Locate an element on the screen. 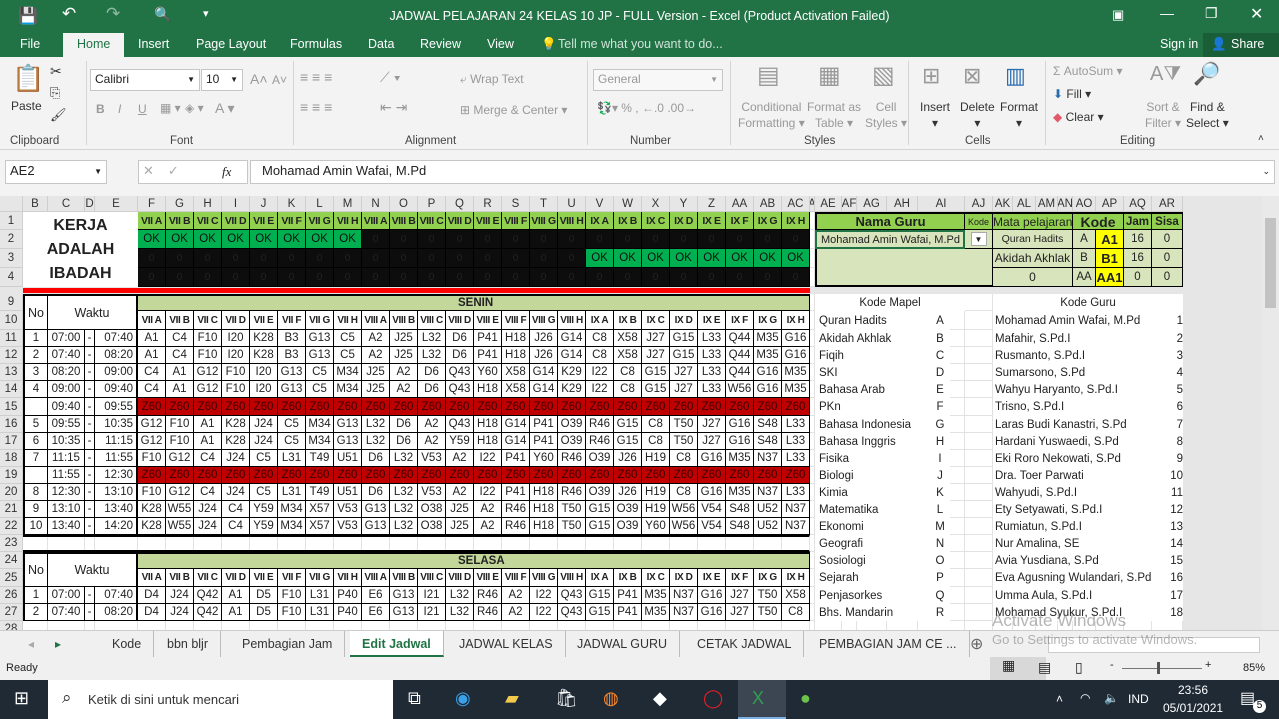  schedule-cell: D4 is located at coordinates (152, 595).